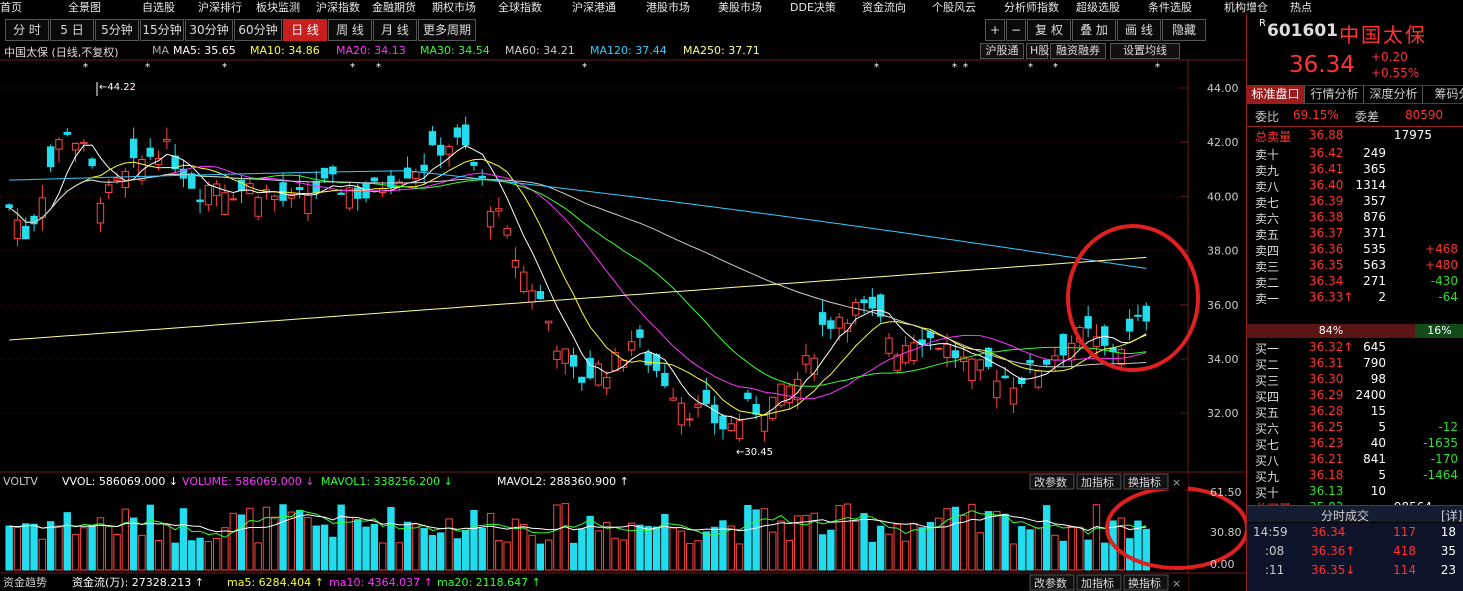 The width and height of the screenshot is (1463, 591). What do you see at coordinates (1451, 515) in the screenshot?
I see `ticks-detail-link: [详]` at bounding box center [1451, 515].